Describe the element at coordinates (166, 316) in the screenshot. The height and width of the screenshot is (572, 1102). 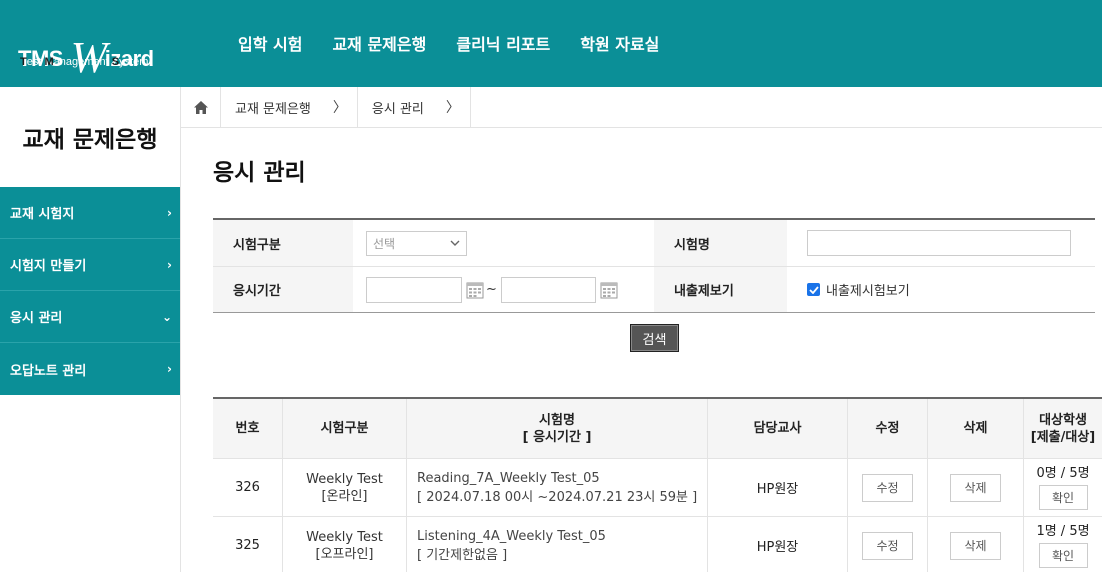
I see `chevron-down-icon: ⌄` at that location.